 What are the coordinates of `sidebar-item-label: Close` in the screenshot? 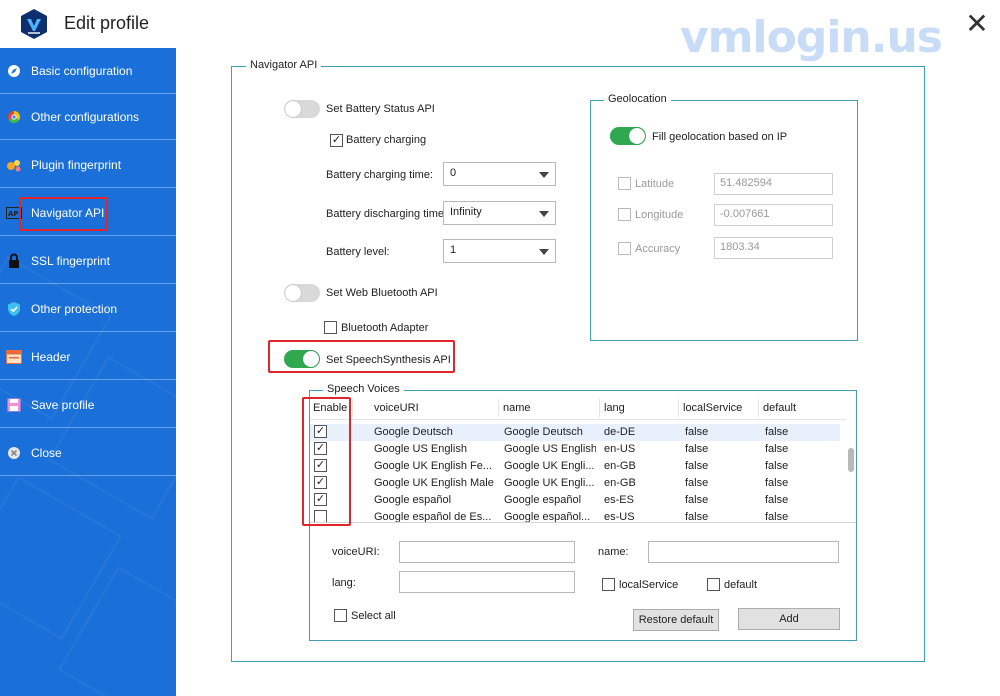 It's located at (46, 452).